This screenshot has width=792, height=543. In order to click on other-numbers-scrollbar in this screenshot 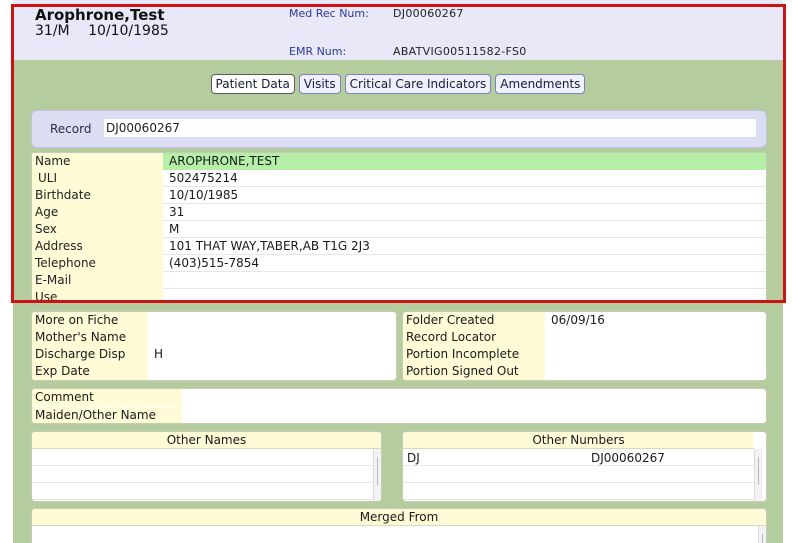, I will do `click(758, 475)`.